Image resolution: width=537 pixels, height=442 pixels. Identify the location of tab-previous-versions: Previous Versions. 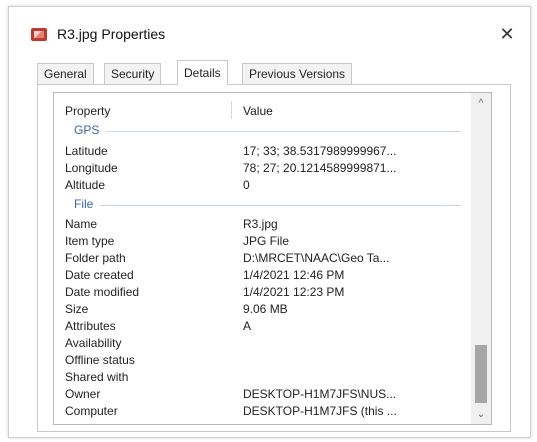
(297, 73).